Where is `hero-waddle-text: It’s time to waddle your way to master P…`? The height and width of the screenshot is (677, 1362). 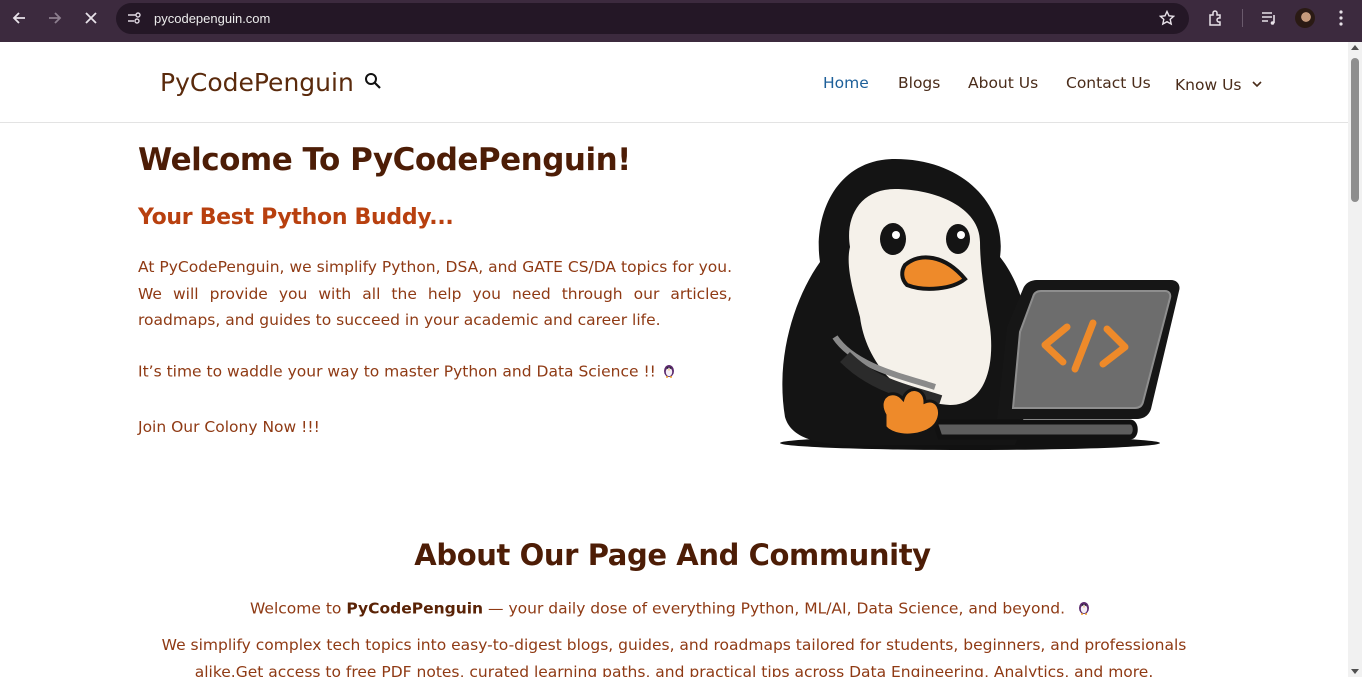
hero-waddle-text: It’s time to waddle your way to master P… is located at coordinates (397, 371).